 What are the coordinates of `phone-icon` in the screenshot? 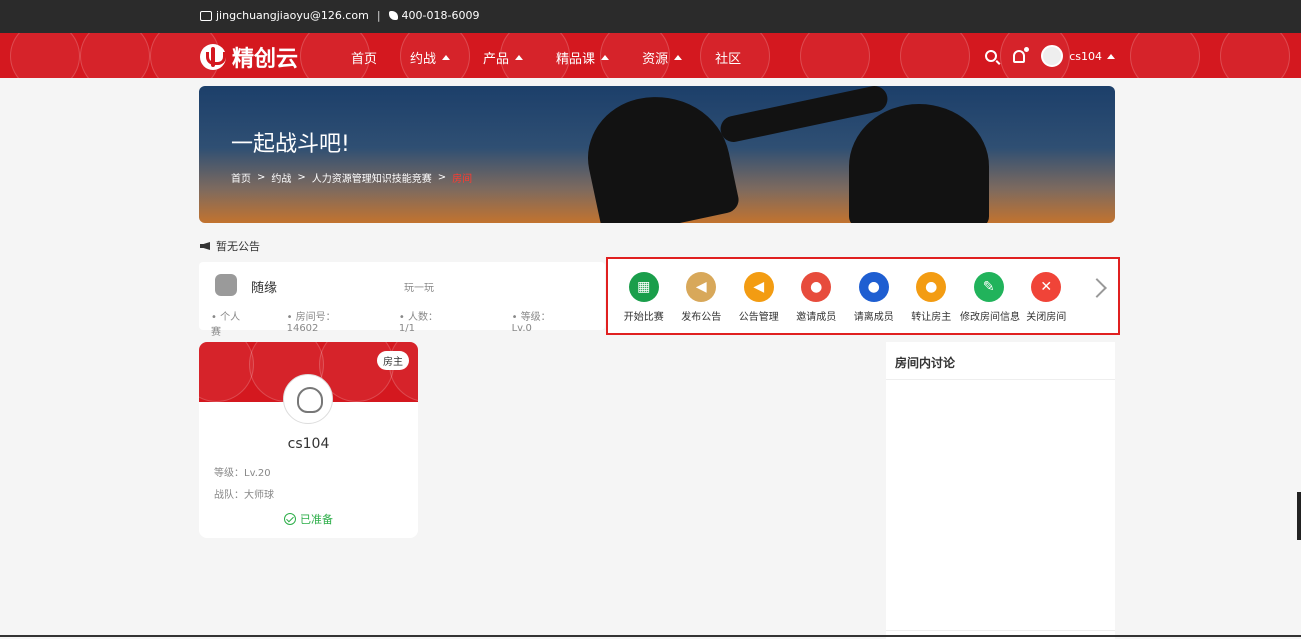 It's located at (393, 15).